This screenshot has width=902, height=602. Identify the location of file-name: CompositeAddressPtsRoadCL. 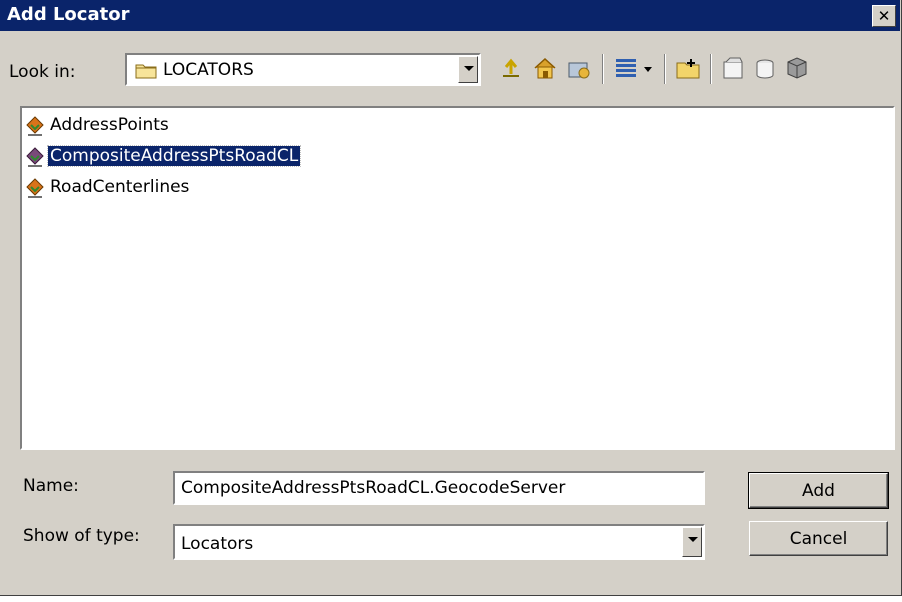
(174, 156).